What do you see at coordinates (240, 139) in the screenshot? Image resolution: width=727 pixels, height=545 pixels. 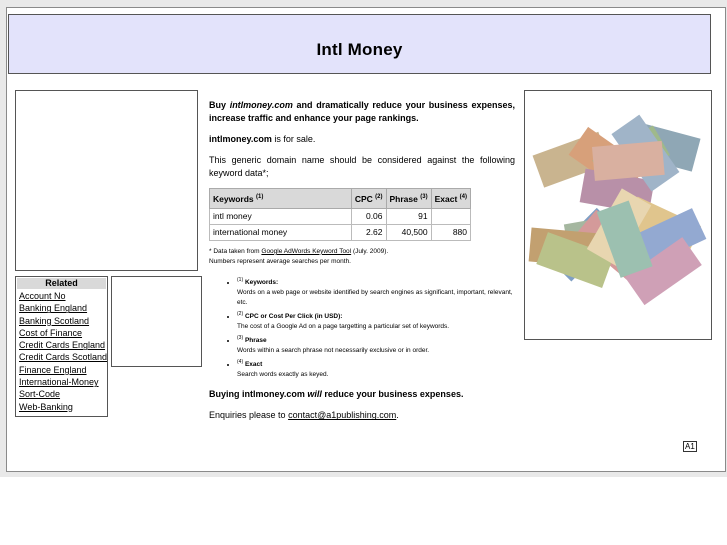 I see `for-sale-domain: intlmoney.com` at bounding box center [240, 139].